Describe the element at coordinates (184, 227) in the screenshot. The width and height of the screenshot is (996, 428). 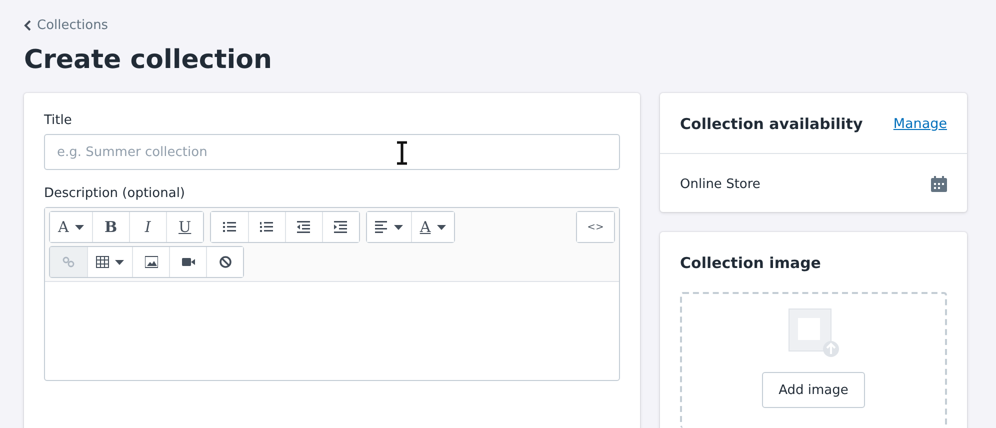
I see `format-button: U` at that location.